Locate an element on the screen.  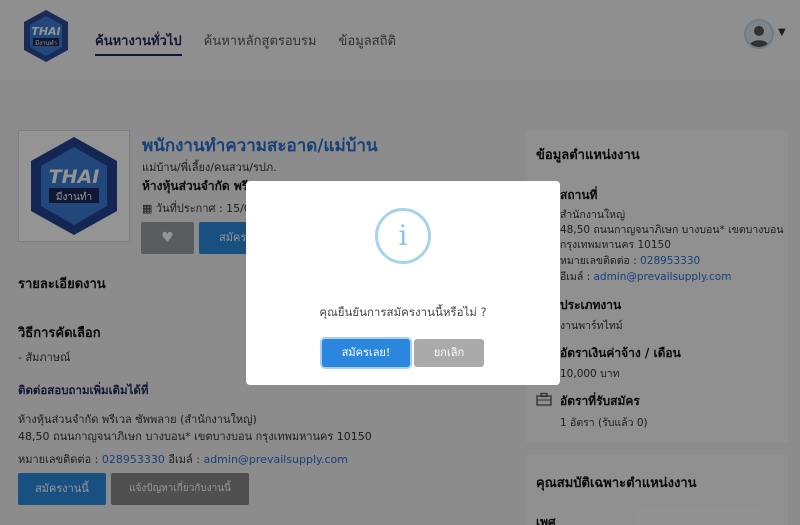
dialog-message: คุณยืนยันการสมัครงานนี้หรือไม่ ? is located at coordinates (403, 312).